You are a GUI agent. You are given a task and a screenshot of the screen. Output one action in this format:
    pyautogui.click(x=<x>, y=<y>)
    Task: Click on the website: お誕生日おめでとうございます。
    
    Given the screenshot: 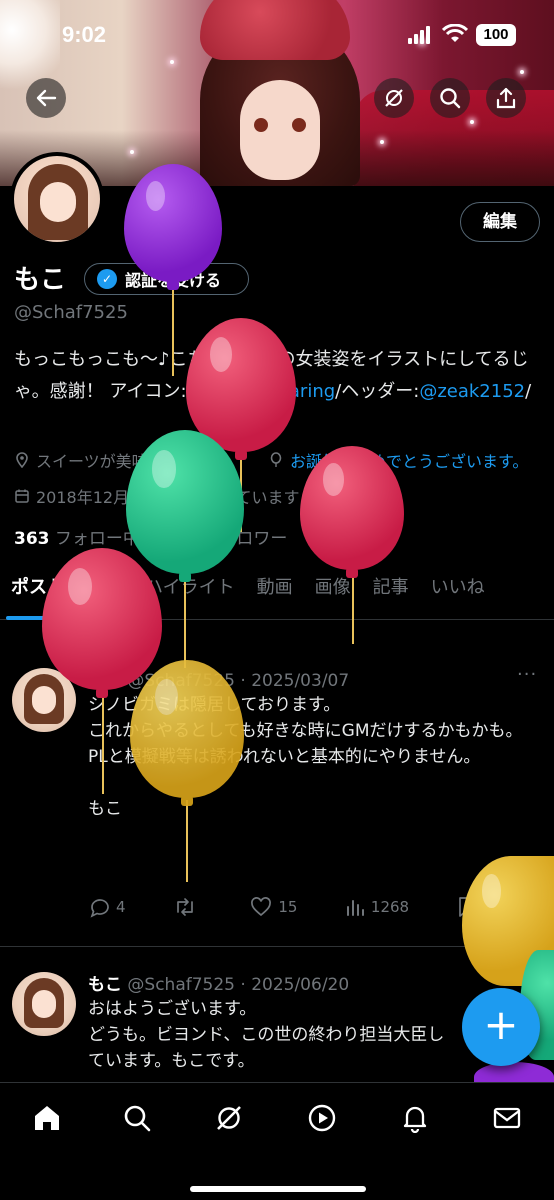 What is the action you would take?
    pyautogui.click(x=398, y=460)
    